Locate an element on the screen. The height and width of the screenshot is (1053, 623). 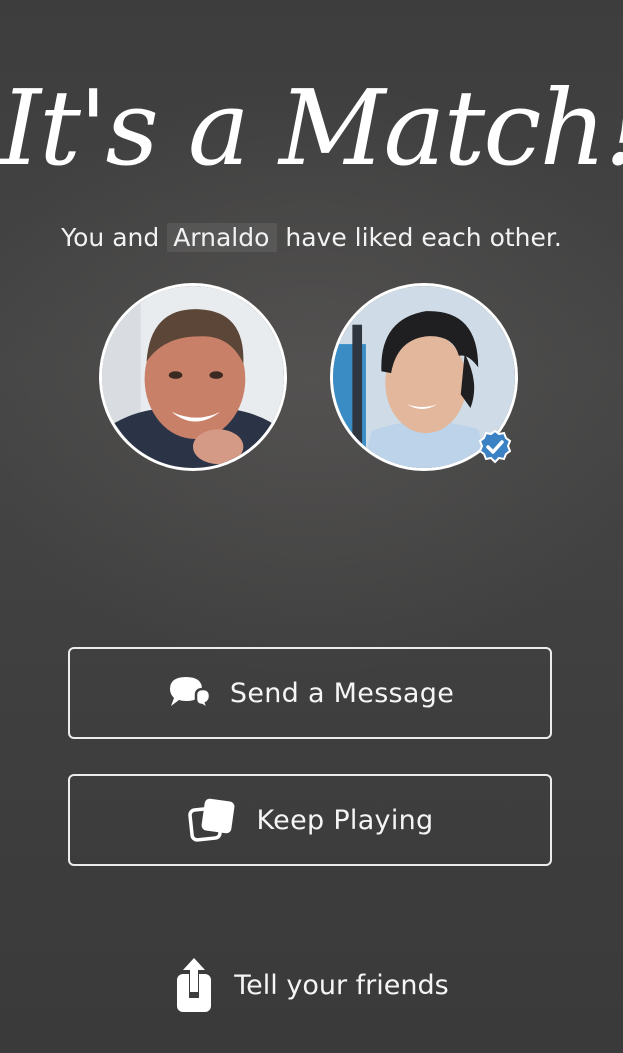
subtitle-prefix: You and is located at coordinates (110, 237).